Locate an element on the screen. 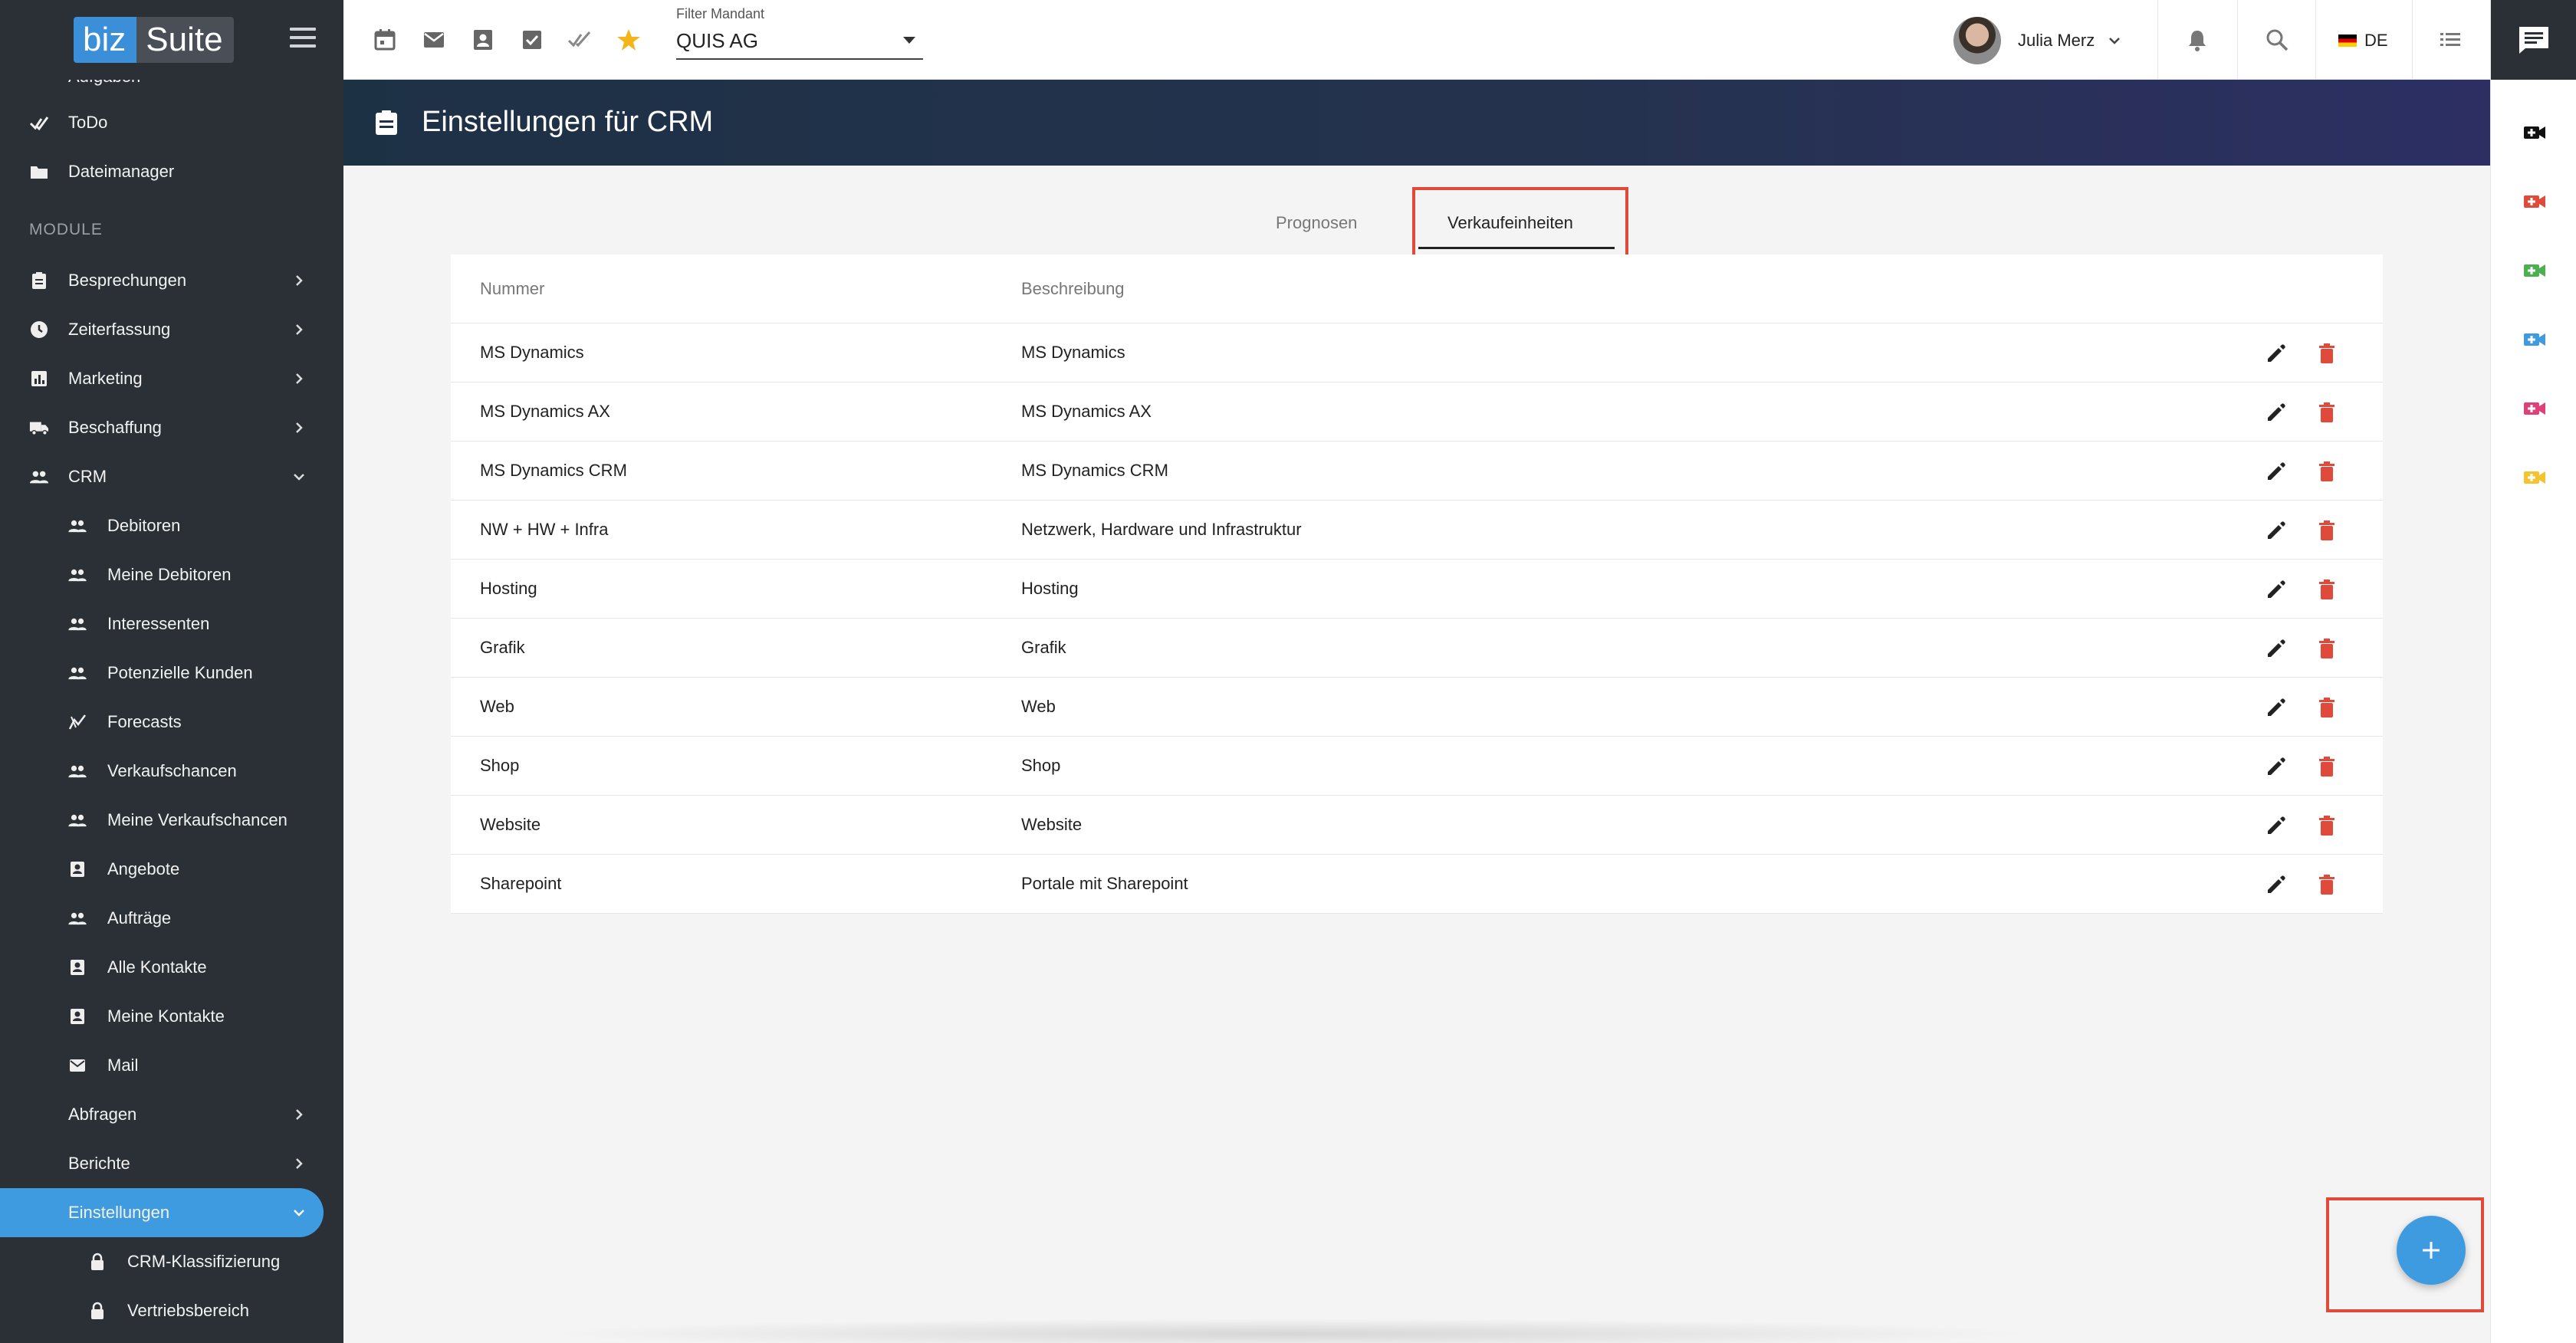 The image size is (2576, 1343). chevron-down-icon is located at coordinates (2115, 41).